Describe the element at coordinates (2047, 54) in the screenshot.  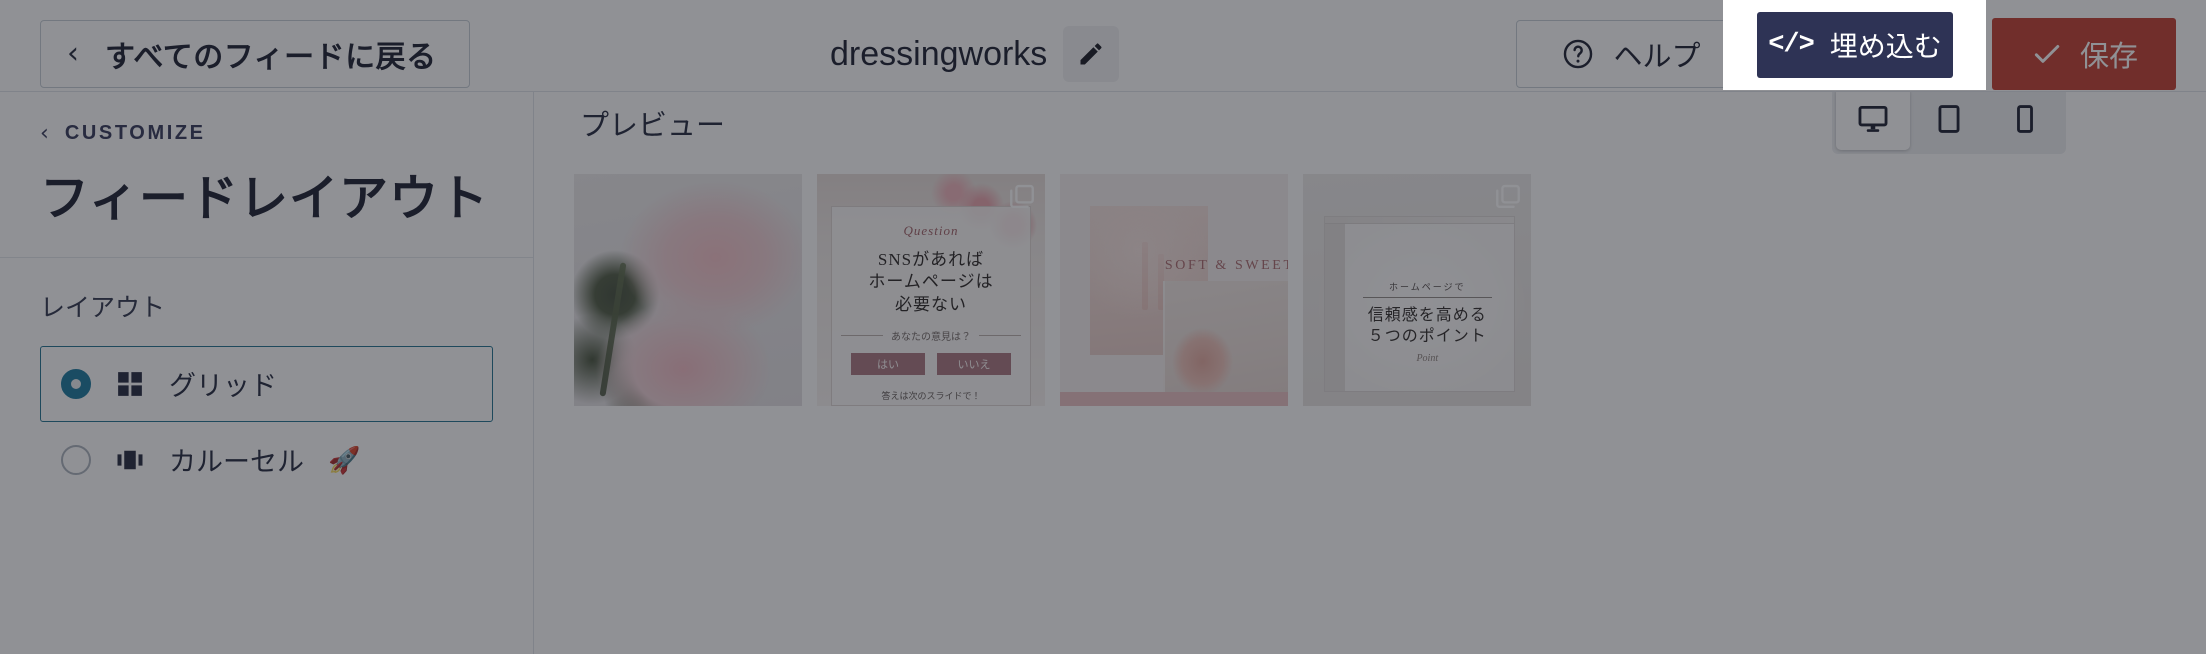
I see `check-icon` at that location.